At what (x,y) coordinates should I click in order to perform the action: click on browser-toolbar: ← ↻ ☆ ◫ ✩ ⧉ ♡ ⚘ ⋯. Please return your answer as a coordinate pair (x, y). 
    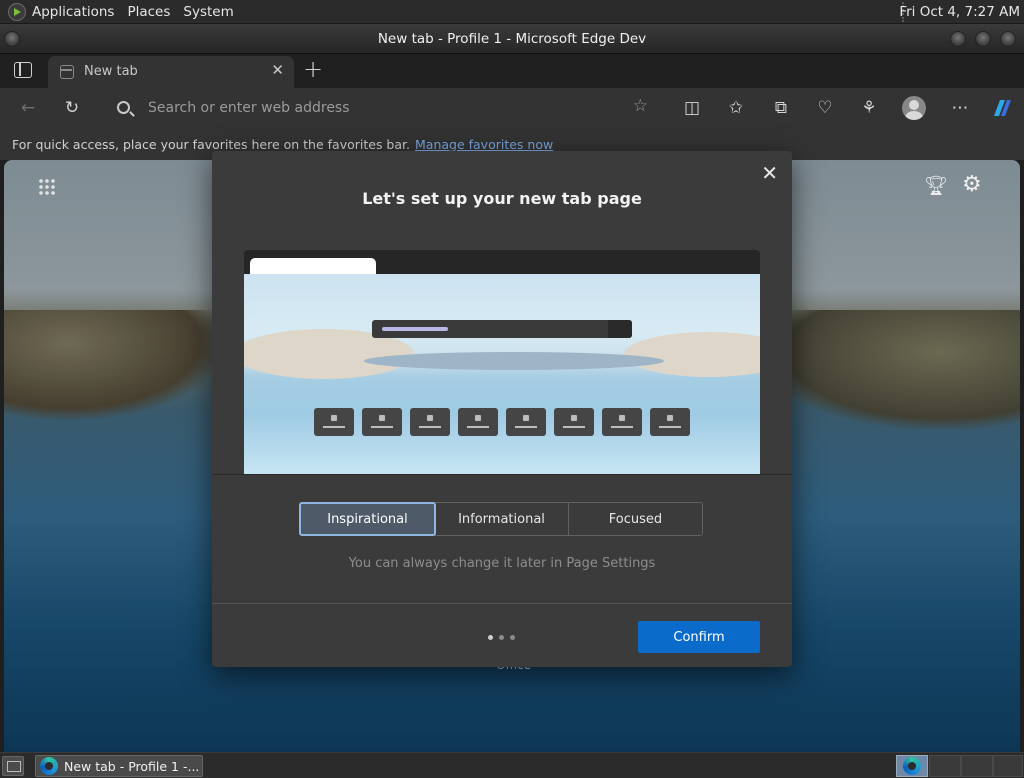
    Looking at the image, I should click on (512, 108).